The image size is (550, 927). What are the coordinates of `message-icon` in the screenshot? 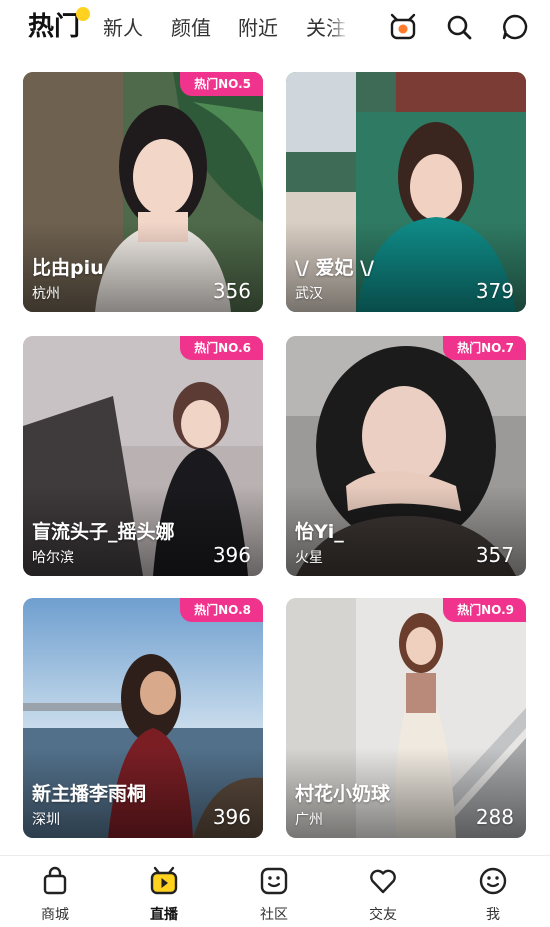 It's located at (515, 27).